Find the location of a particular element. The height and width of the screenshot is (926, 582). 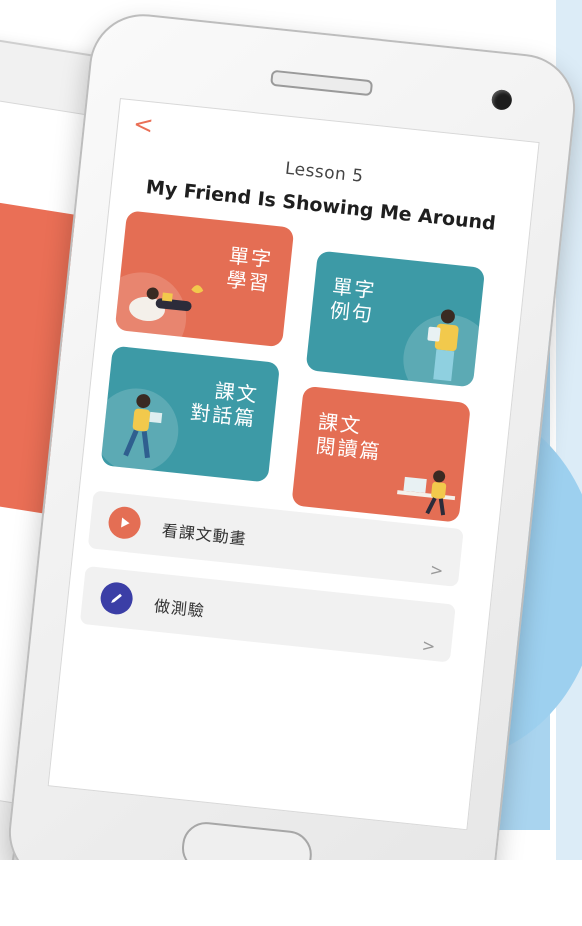

card-label-line2: 學習 is located at coordinates (248, 281).